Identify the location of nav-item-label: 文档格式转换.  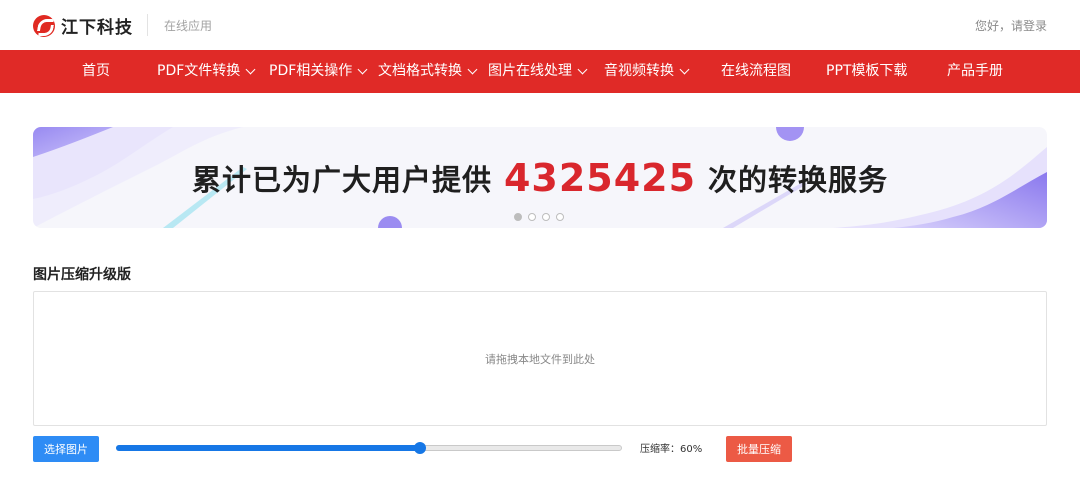
(420, 71).